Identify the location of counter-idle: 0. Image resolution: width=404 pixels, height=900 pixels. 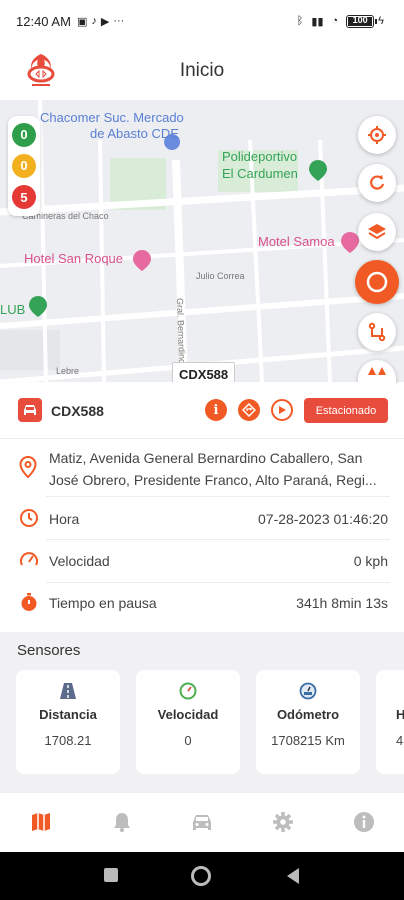
(24, 165).